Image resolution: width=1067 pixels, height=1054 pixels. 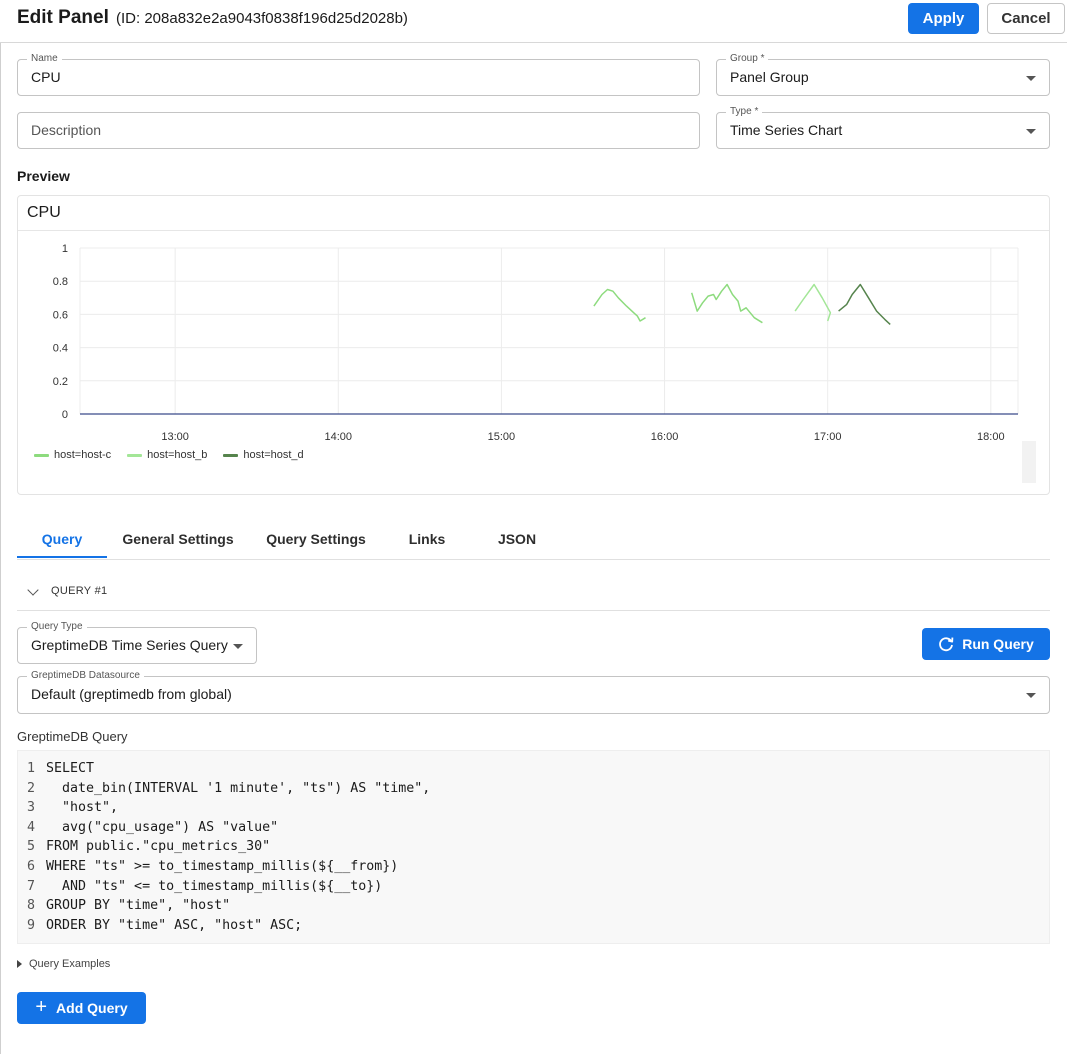 What do you see at coordinates (62, 538) in the screenshot?
I see `tab-query: Query` at bounding box center [62, 538].